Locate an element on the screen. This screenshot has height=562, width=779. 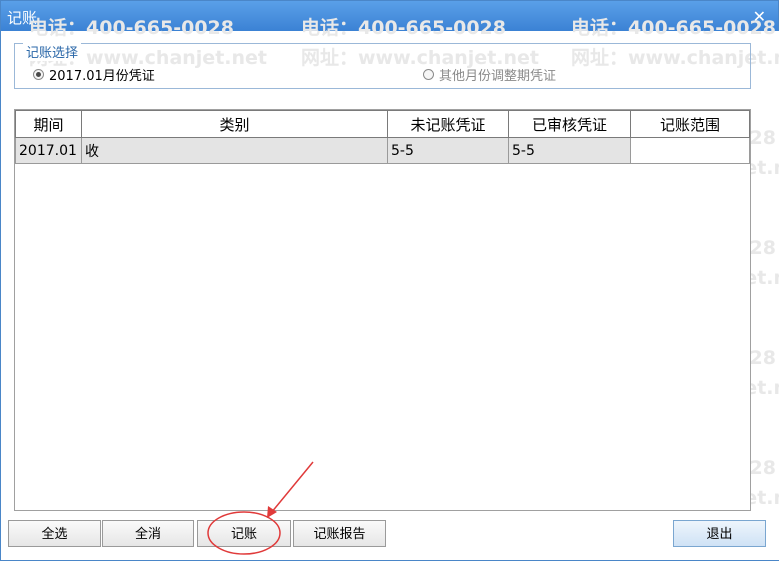
radio-current-month: 2017.01月份凭证 is located at coordinates (94, 74).